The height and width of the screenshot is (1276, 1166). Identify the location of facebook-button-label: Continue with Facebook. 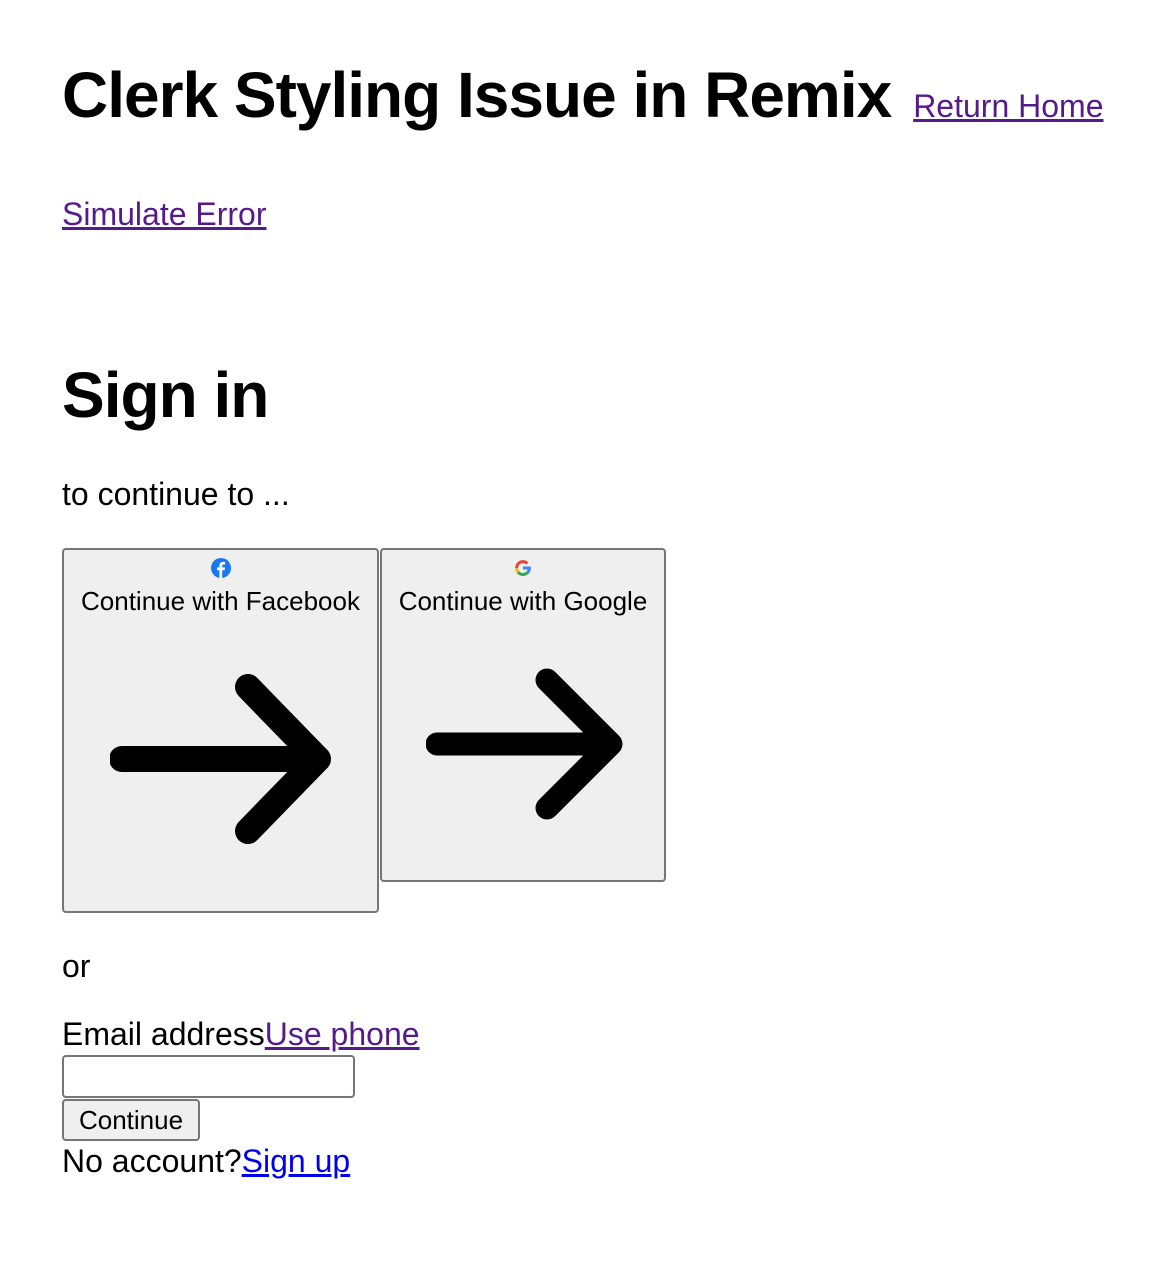
(220, 601).